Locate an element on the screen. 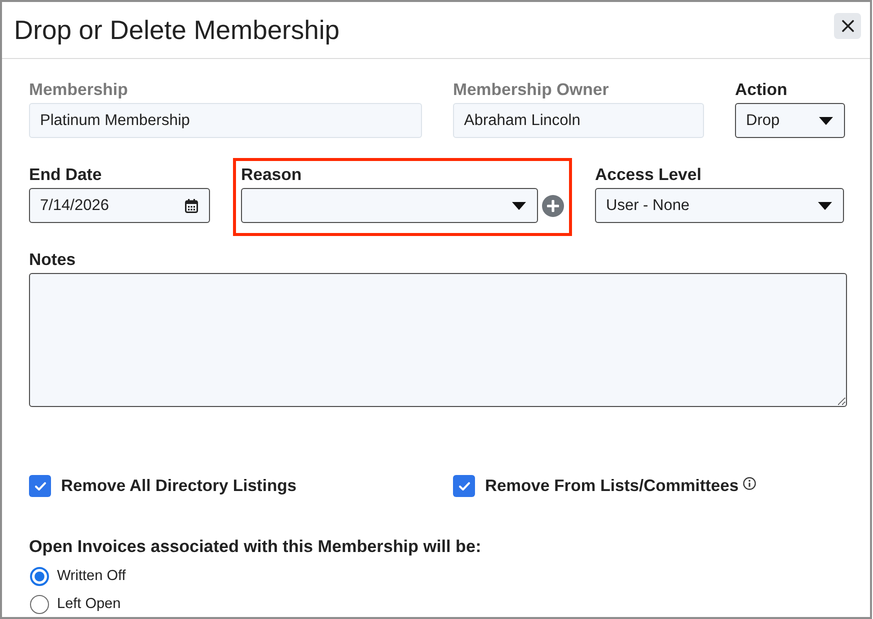 The image size is (873, 619). dropdown-field is located at coordinates (389, 205).